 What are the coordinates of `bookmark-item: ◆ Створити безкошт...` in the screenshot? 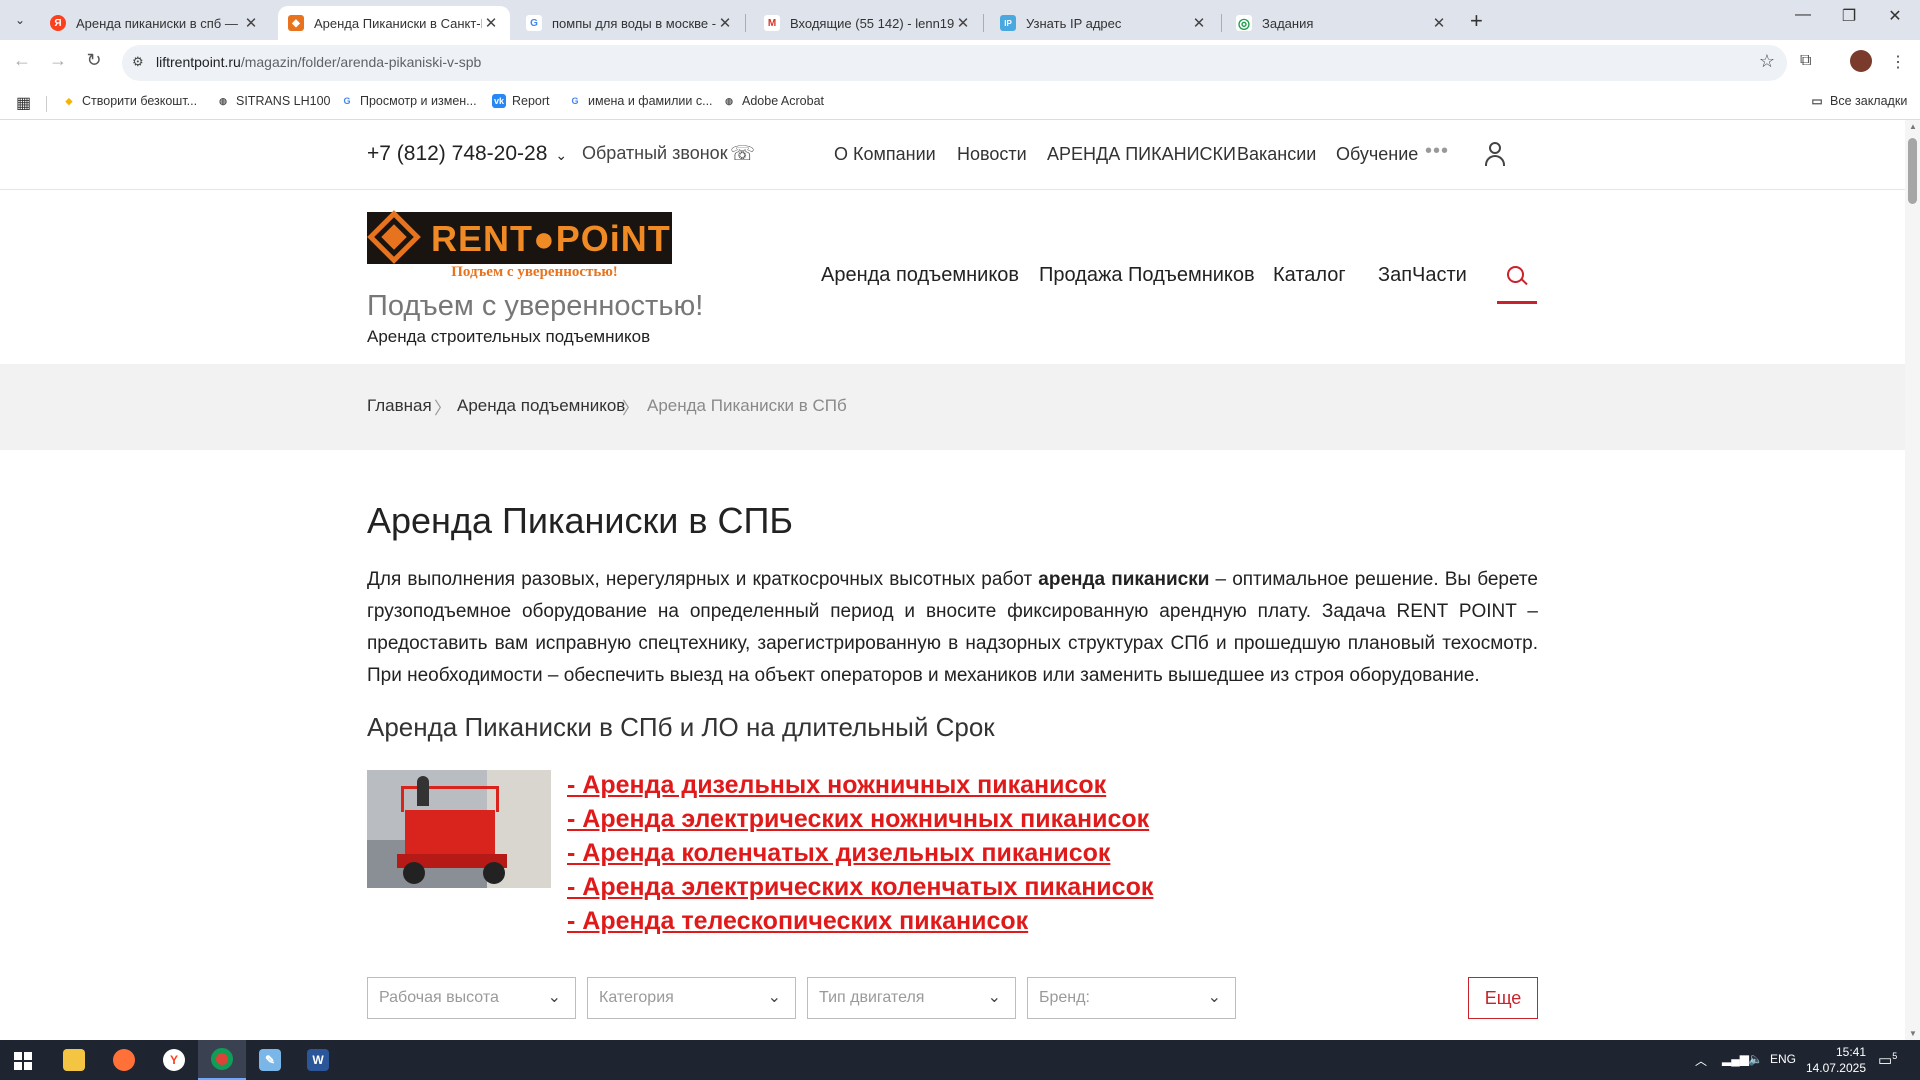 It's located at (130, 101).